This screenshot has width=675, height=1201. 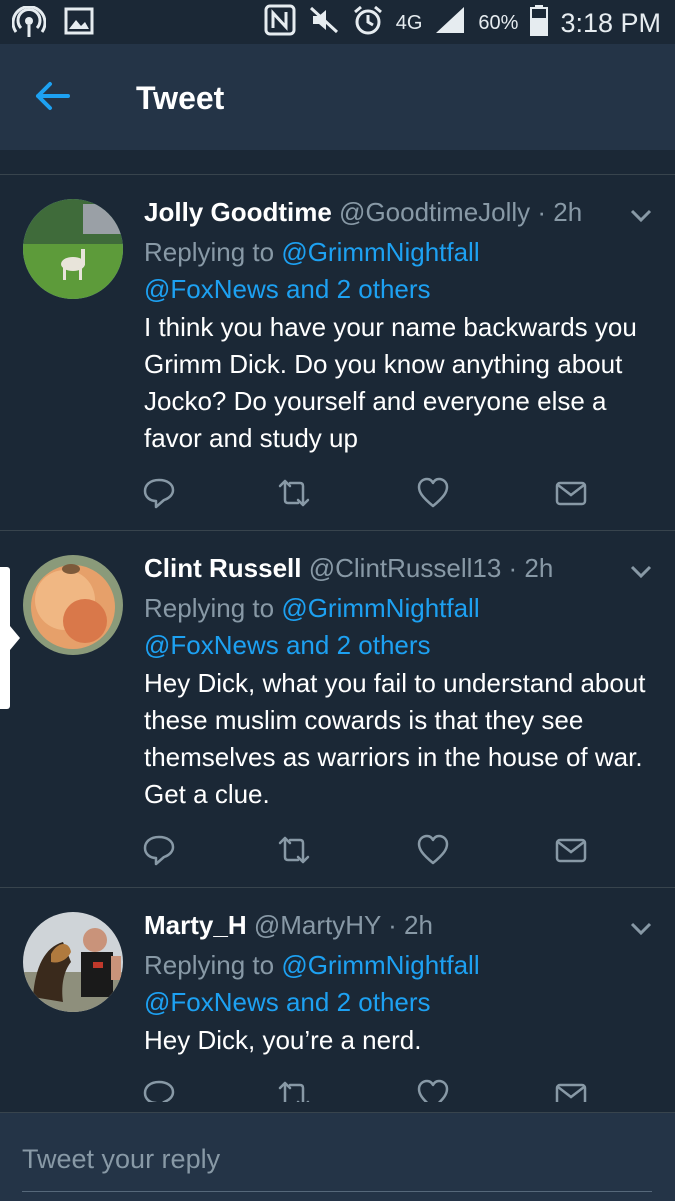 What do you see at coordinates (238, 212) in the screenshot?
I see `author-name: Jolly Goodtime` at bounding box center [238, 212].